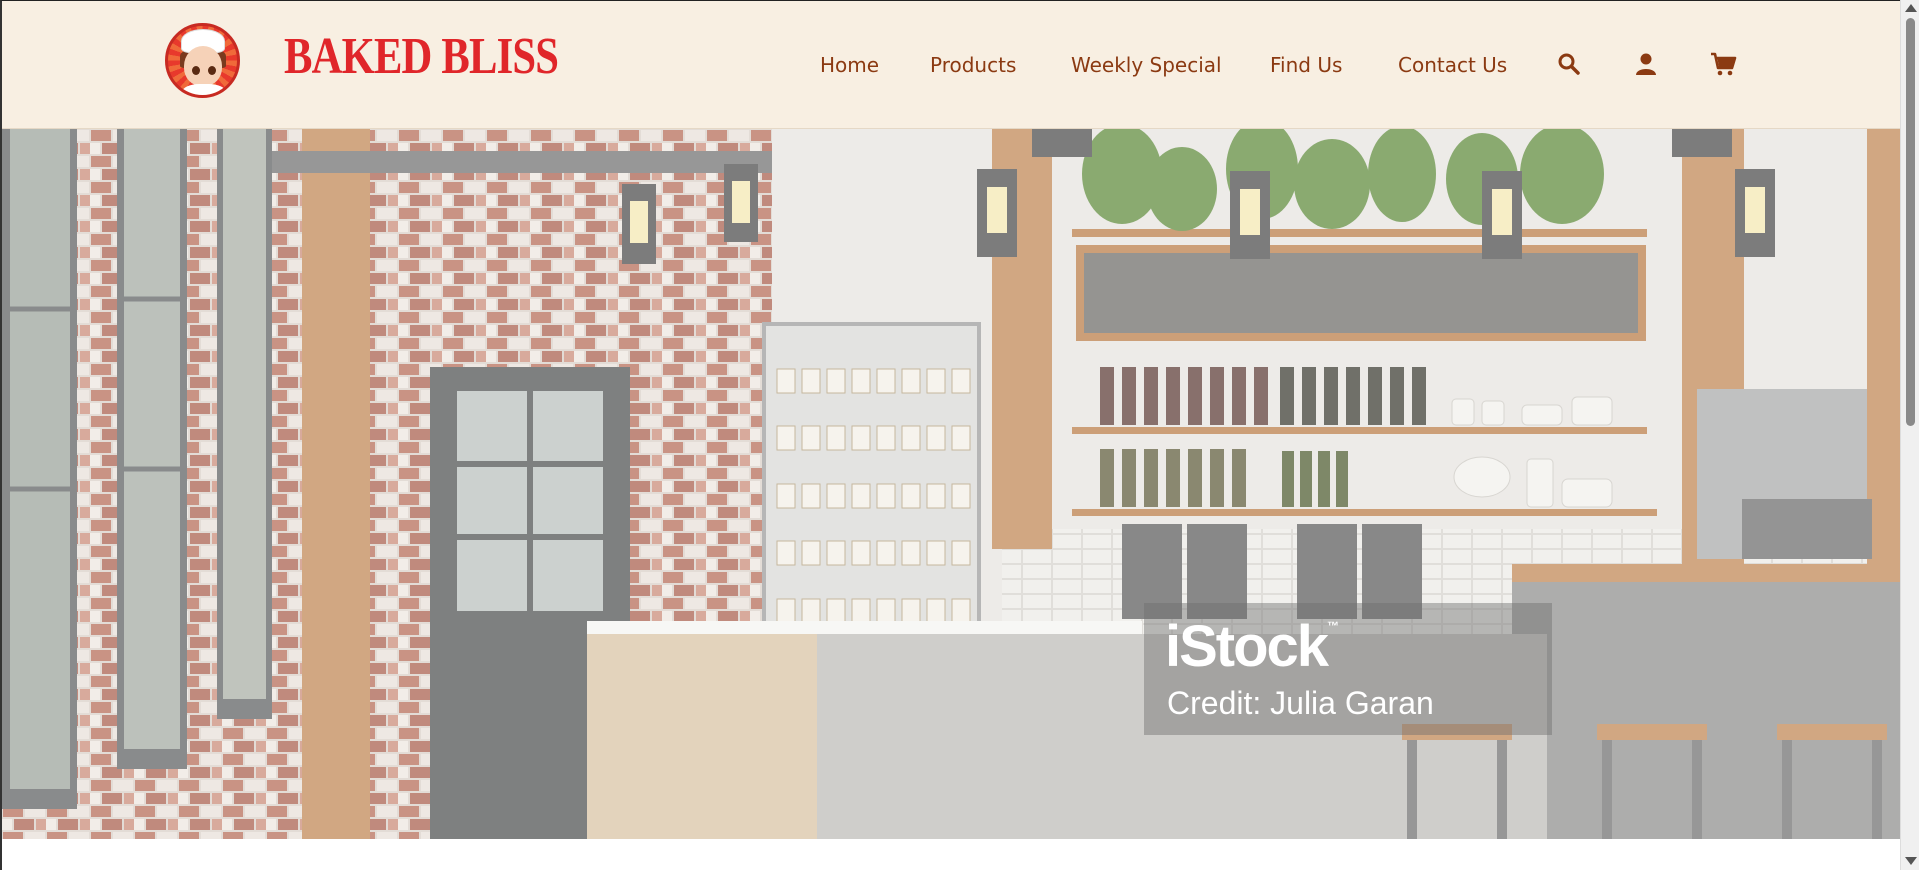  What do you see at coordinates (1723, 64) in the screenshot?
I see `cart-icon` at bounding box center [1723, 64].